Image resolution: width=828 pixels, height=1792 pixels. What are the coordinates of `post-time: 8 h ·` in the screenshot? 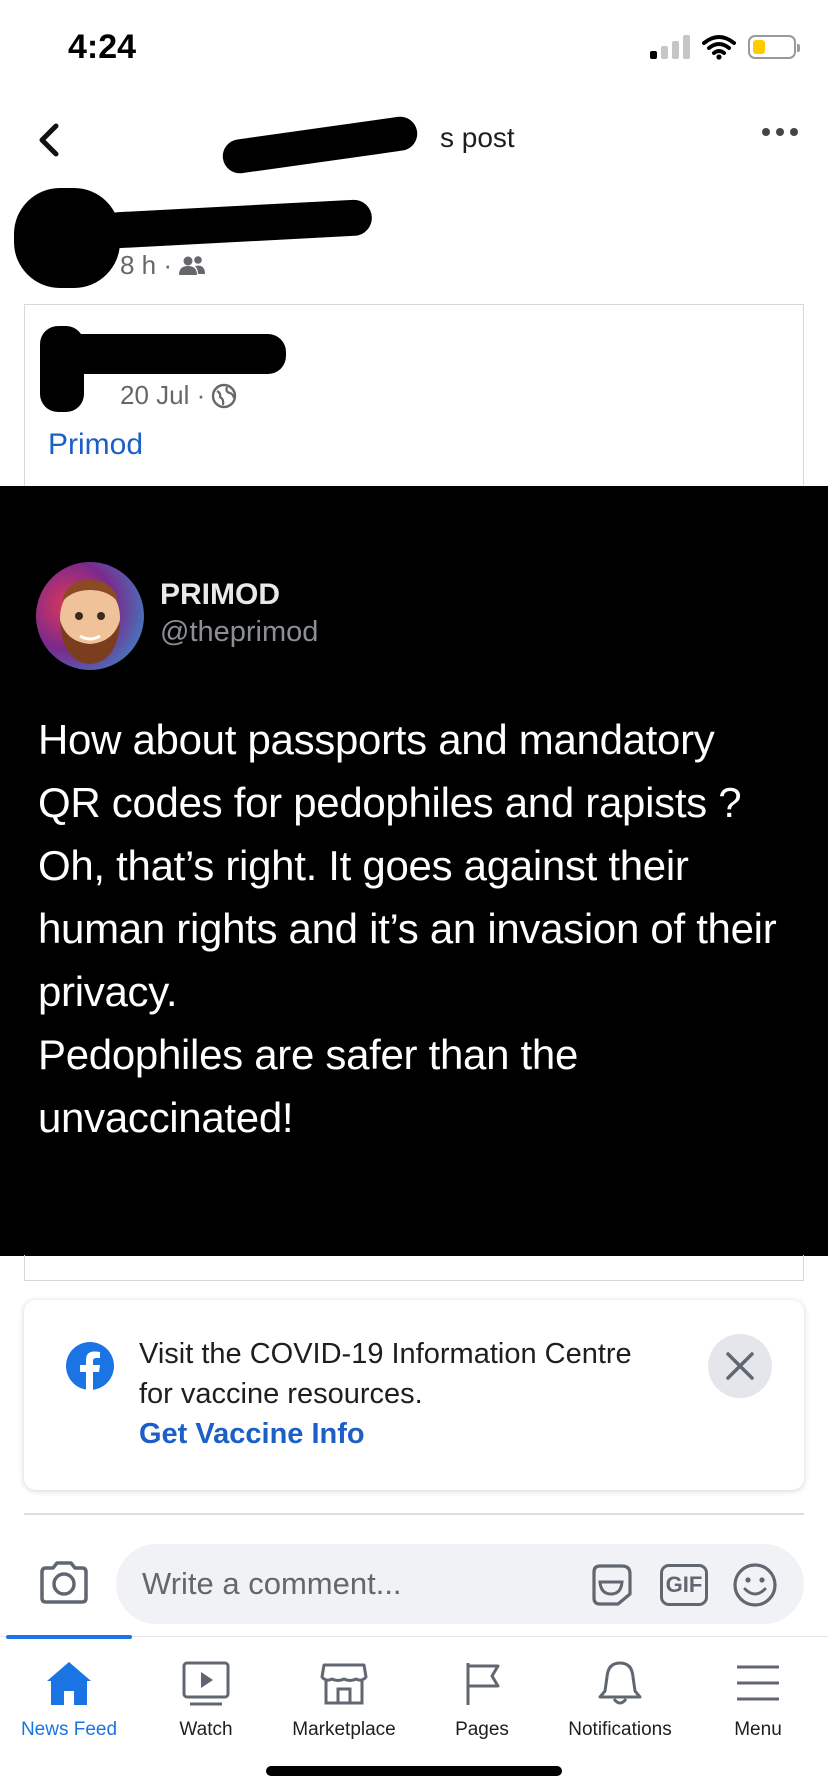 It's located at (146, 265).